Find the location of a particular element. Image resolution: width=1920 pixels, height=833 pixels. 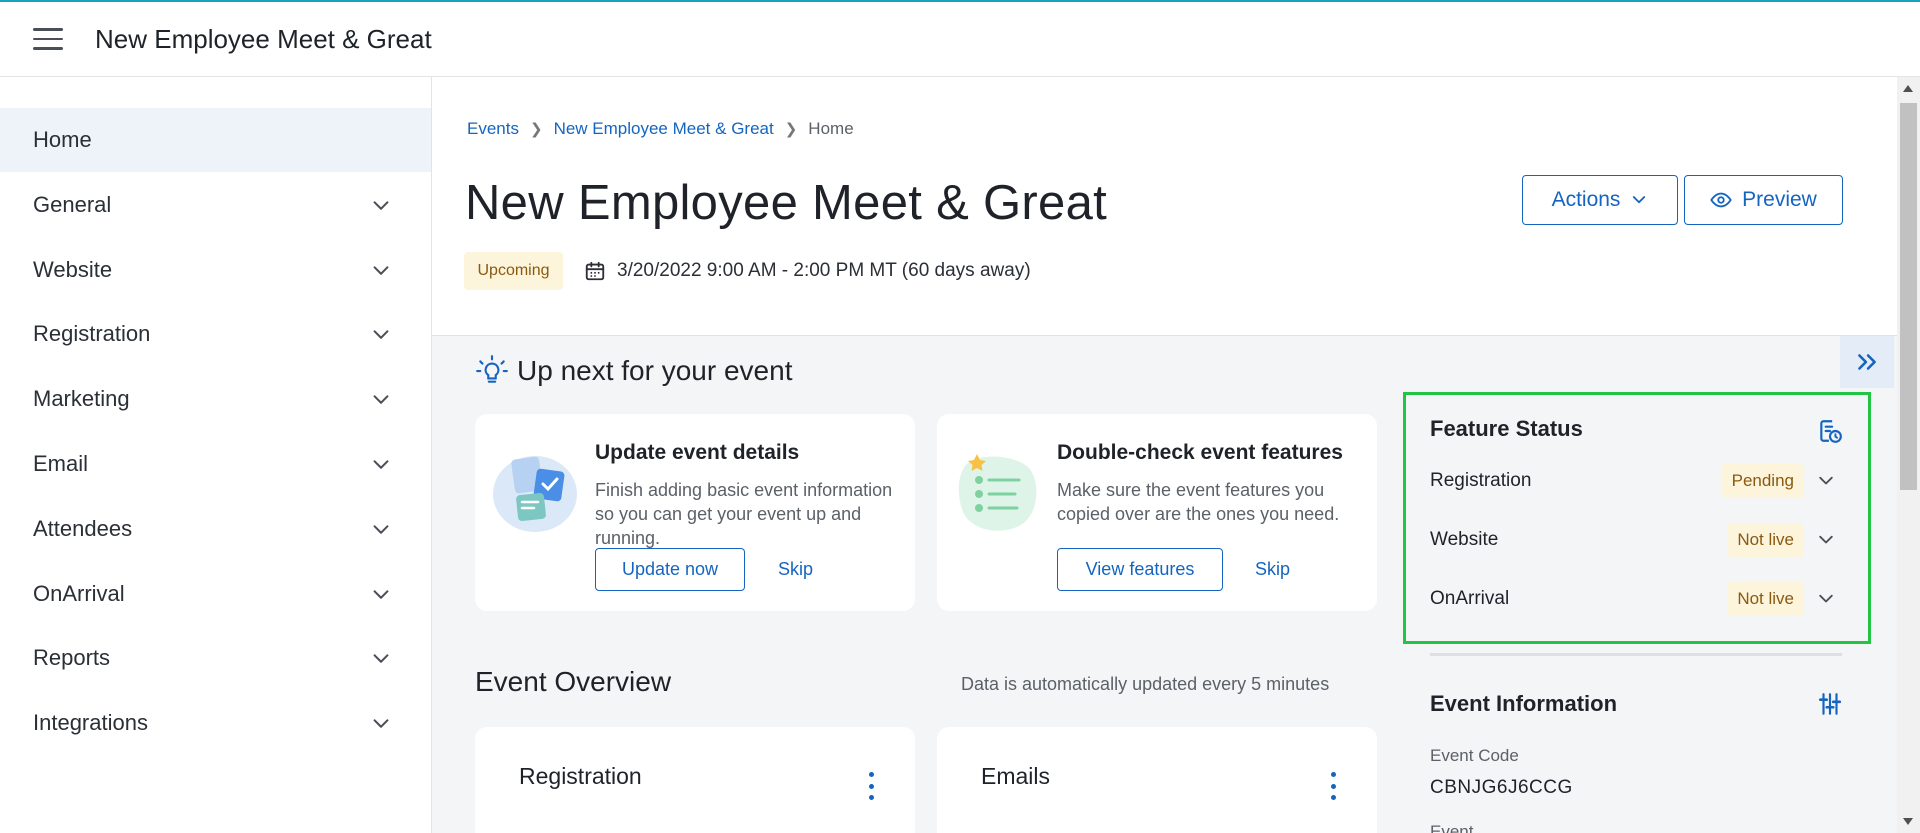

double-chevron-right-icon is located at coordinates (1867, 362).